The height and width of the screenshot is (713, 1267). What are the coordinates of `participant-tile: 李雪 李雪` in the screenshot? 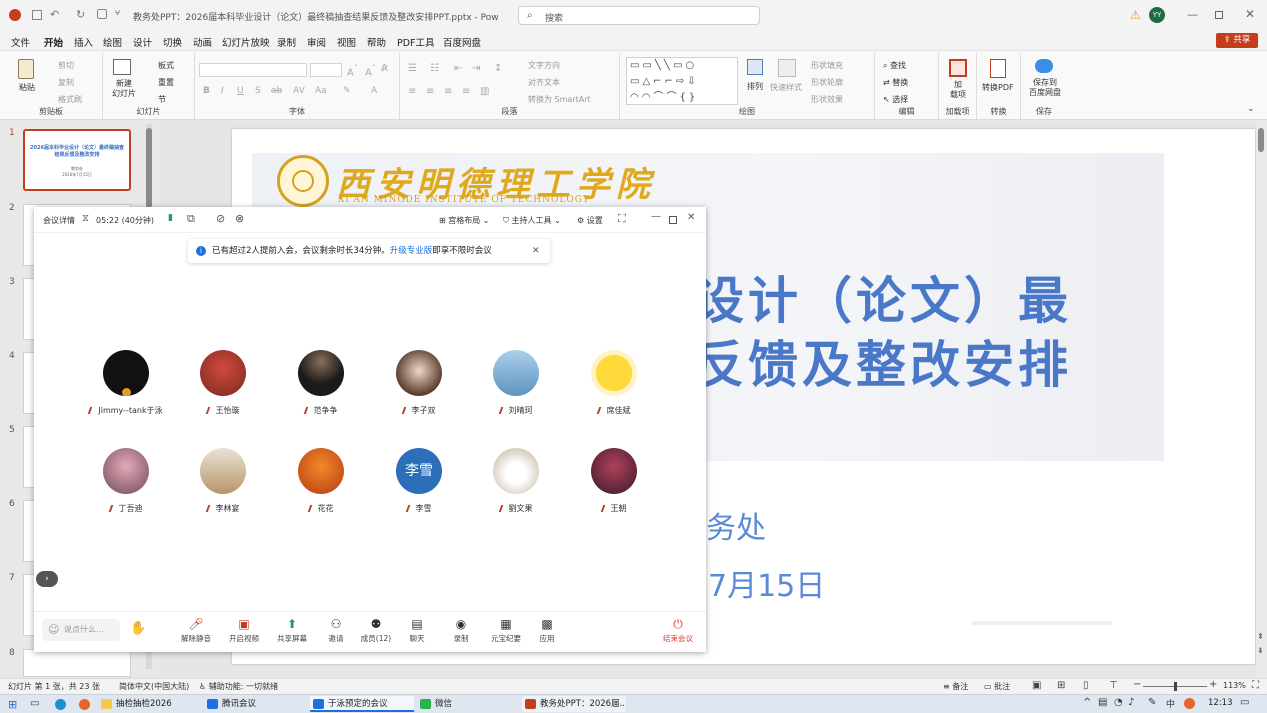 It's located at (419, 481).